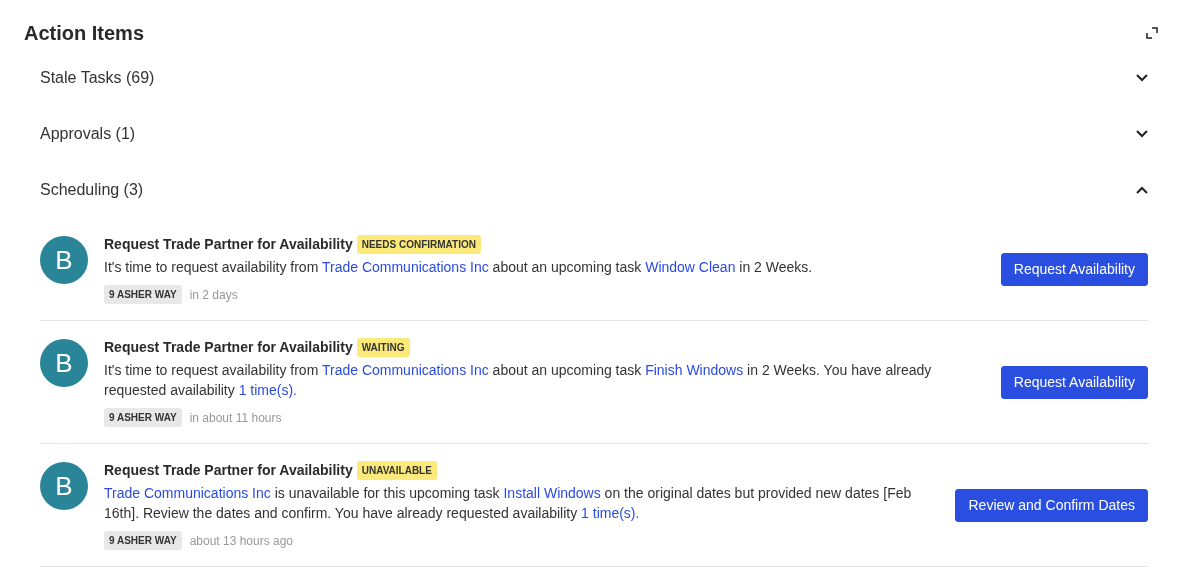 The image size is (1187, 573). Describe the element at coordinates (594, 134) in the screenshot. I see `section-header: Approvals (1)` at that location.